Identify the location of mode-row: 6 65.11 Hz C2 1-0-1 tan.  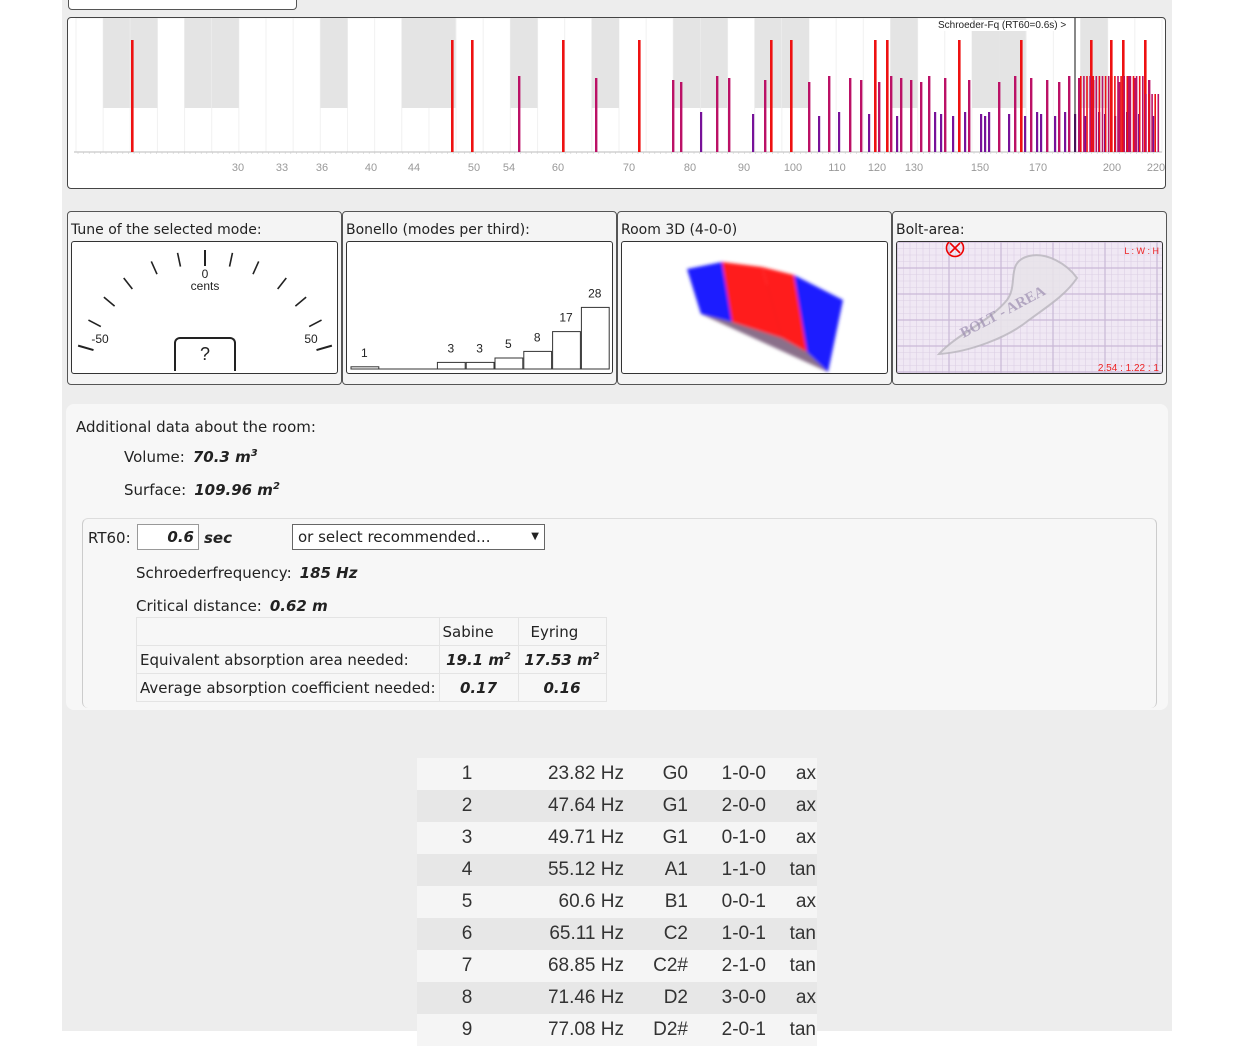
(617, 934).